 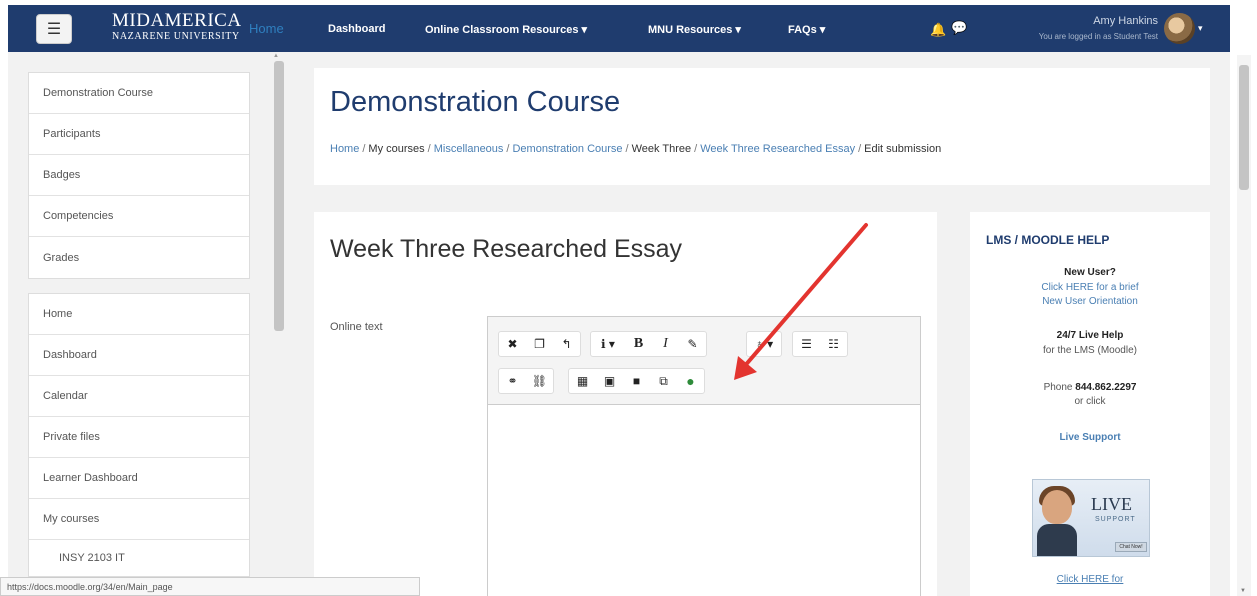 I want to click on phone-prefix: Phone, so click(x=1058, y=387).